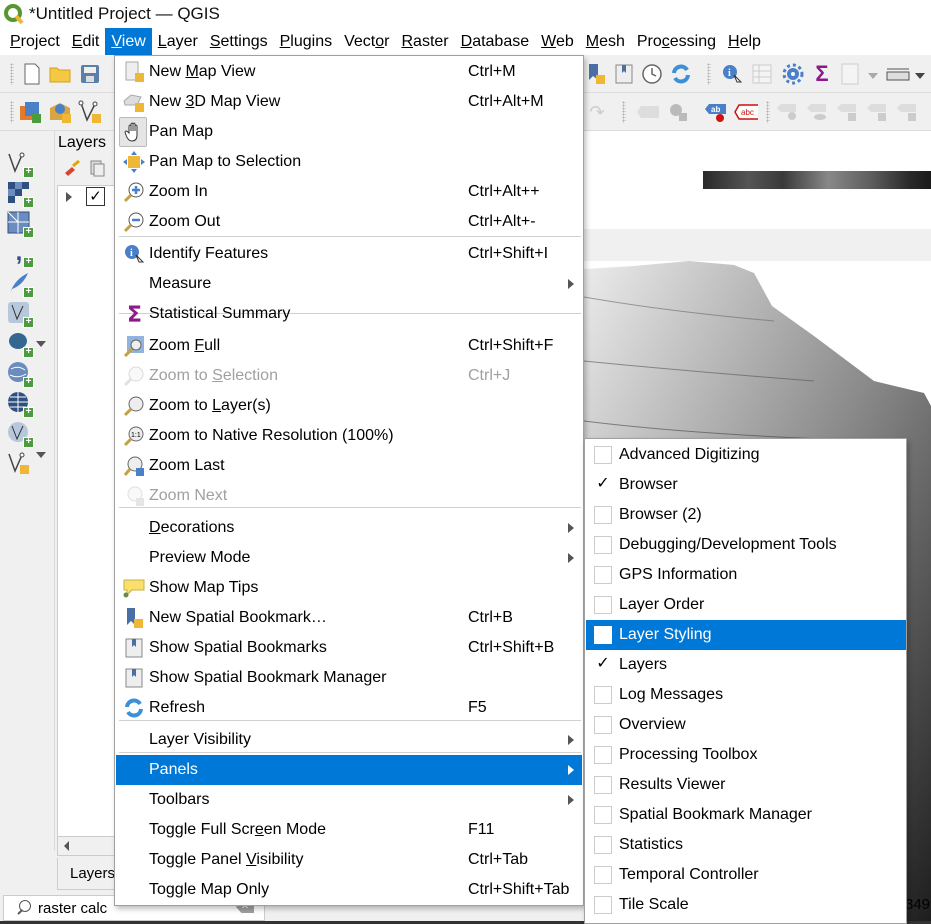 This screenshot has height=924, width=931. What do you see at coordinates (850, 74) in the screenshot?
I see `field-calculator-icon` at bounding box center [850, 74].